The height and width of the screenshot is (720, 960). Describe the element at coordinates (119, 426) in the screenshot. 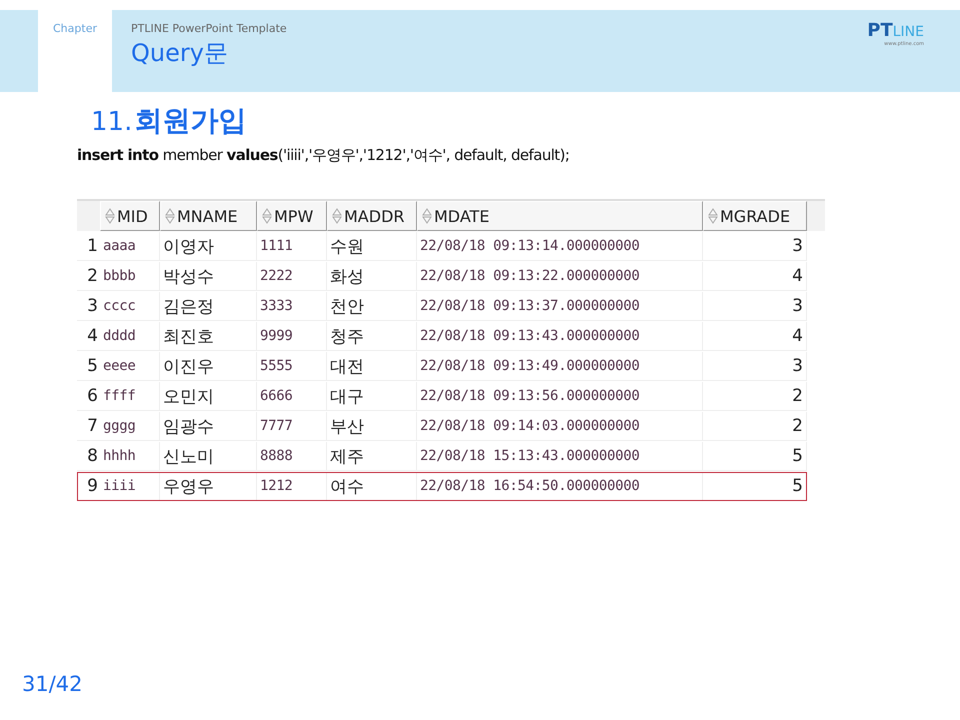

I see `table-cell: gggg` at that location.